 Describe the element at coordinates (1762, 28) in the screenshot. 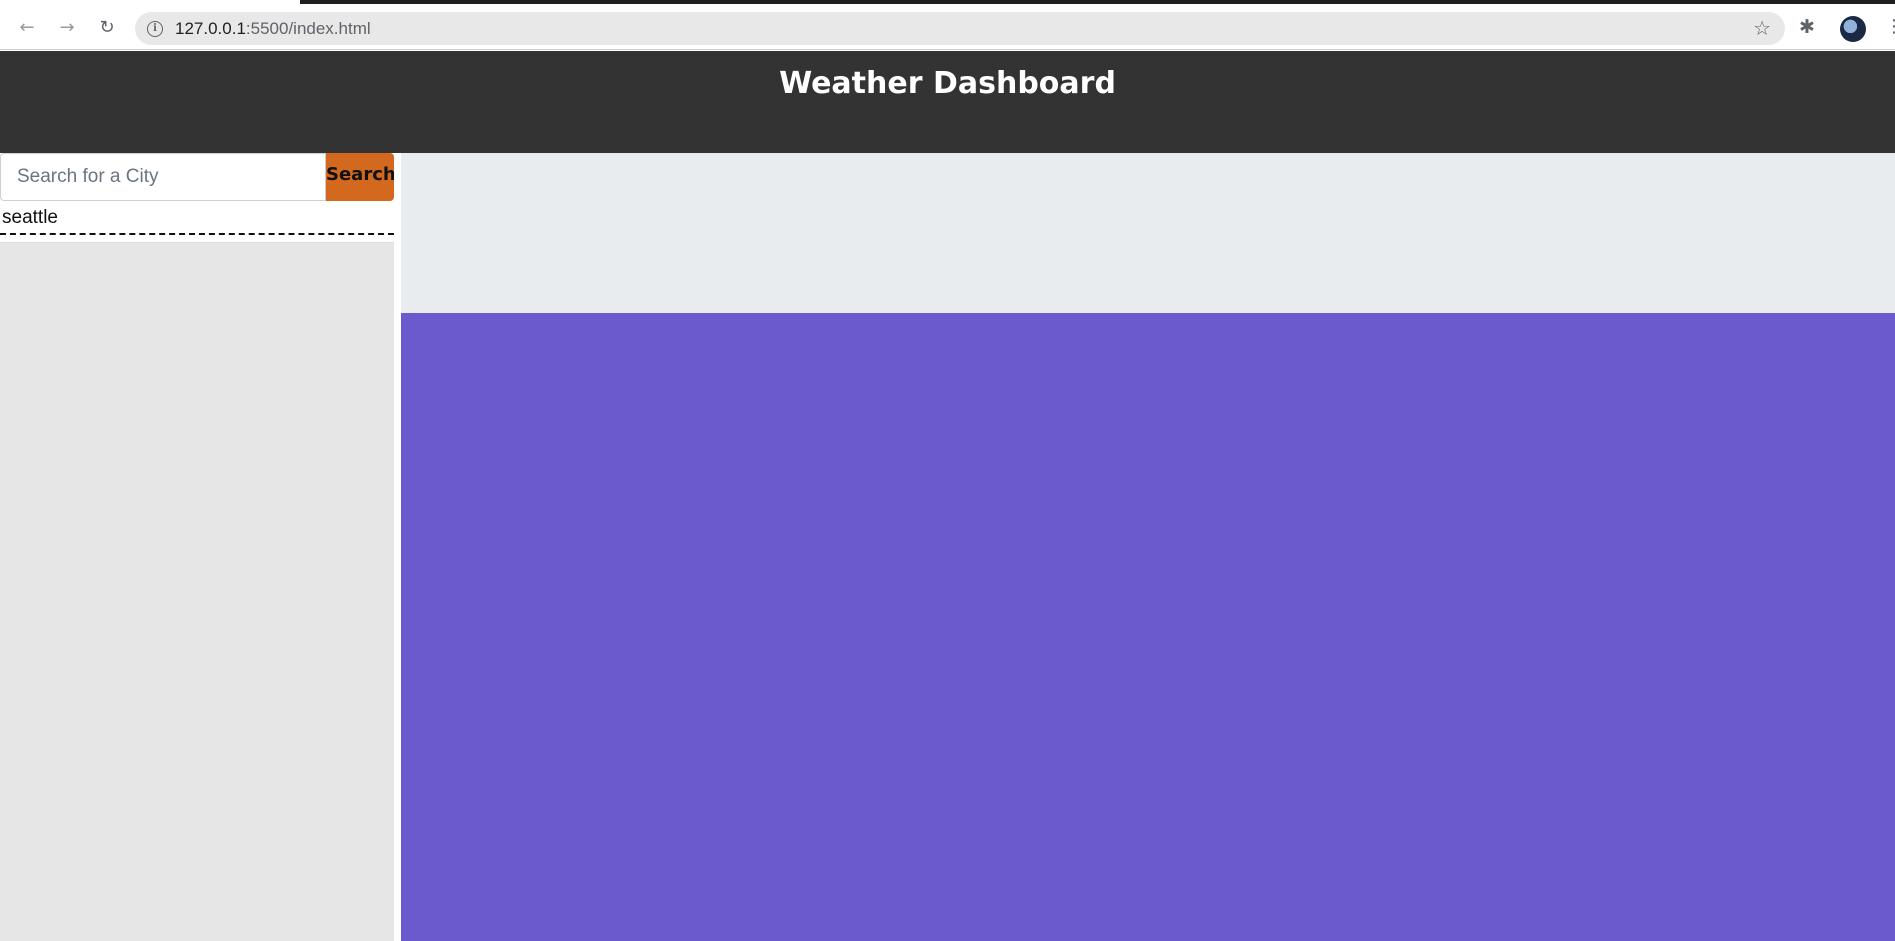

I see `star-icon: ☆` at that location.